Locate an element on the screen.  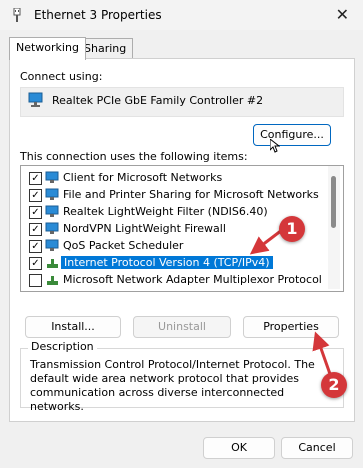
annotation-arrows is located at coordinates (290, 301).